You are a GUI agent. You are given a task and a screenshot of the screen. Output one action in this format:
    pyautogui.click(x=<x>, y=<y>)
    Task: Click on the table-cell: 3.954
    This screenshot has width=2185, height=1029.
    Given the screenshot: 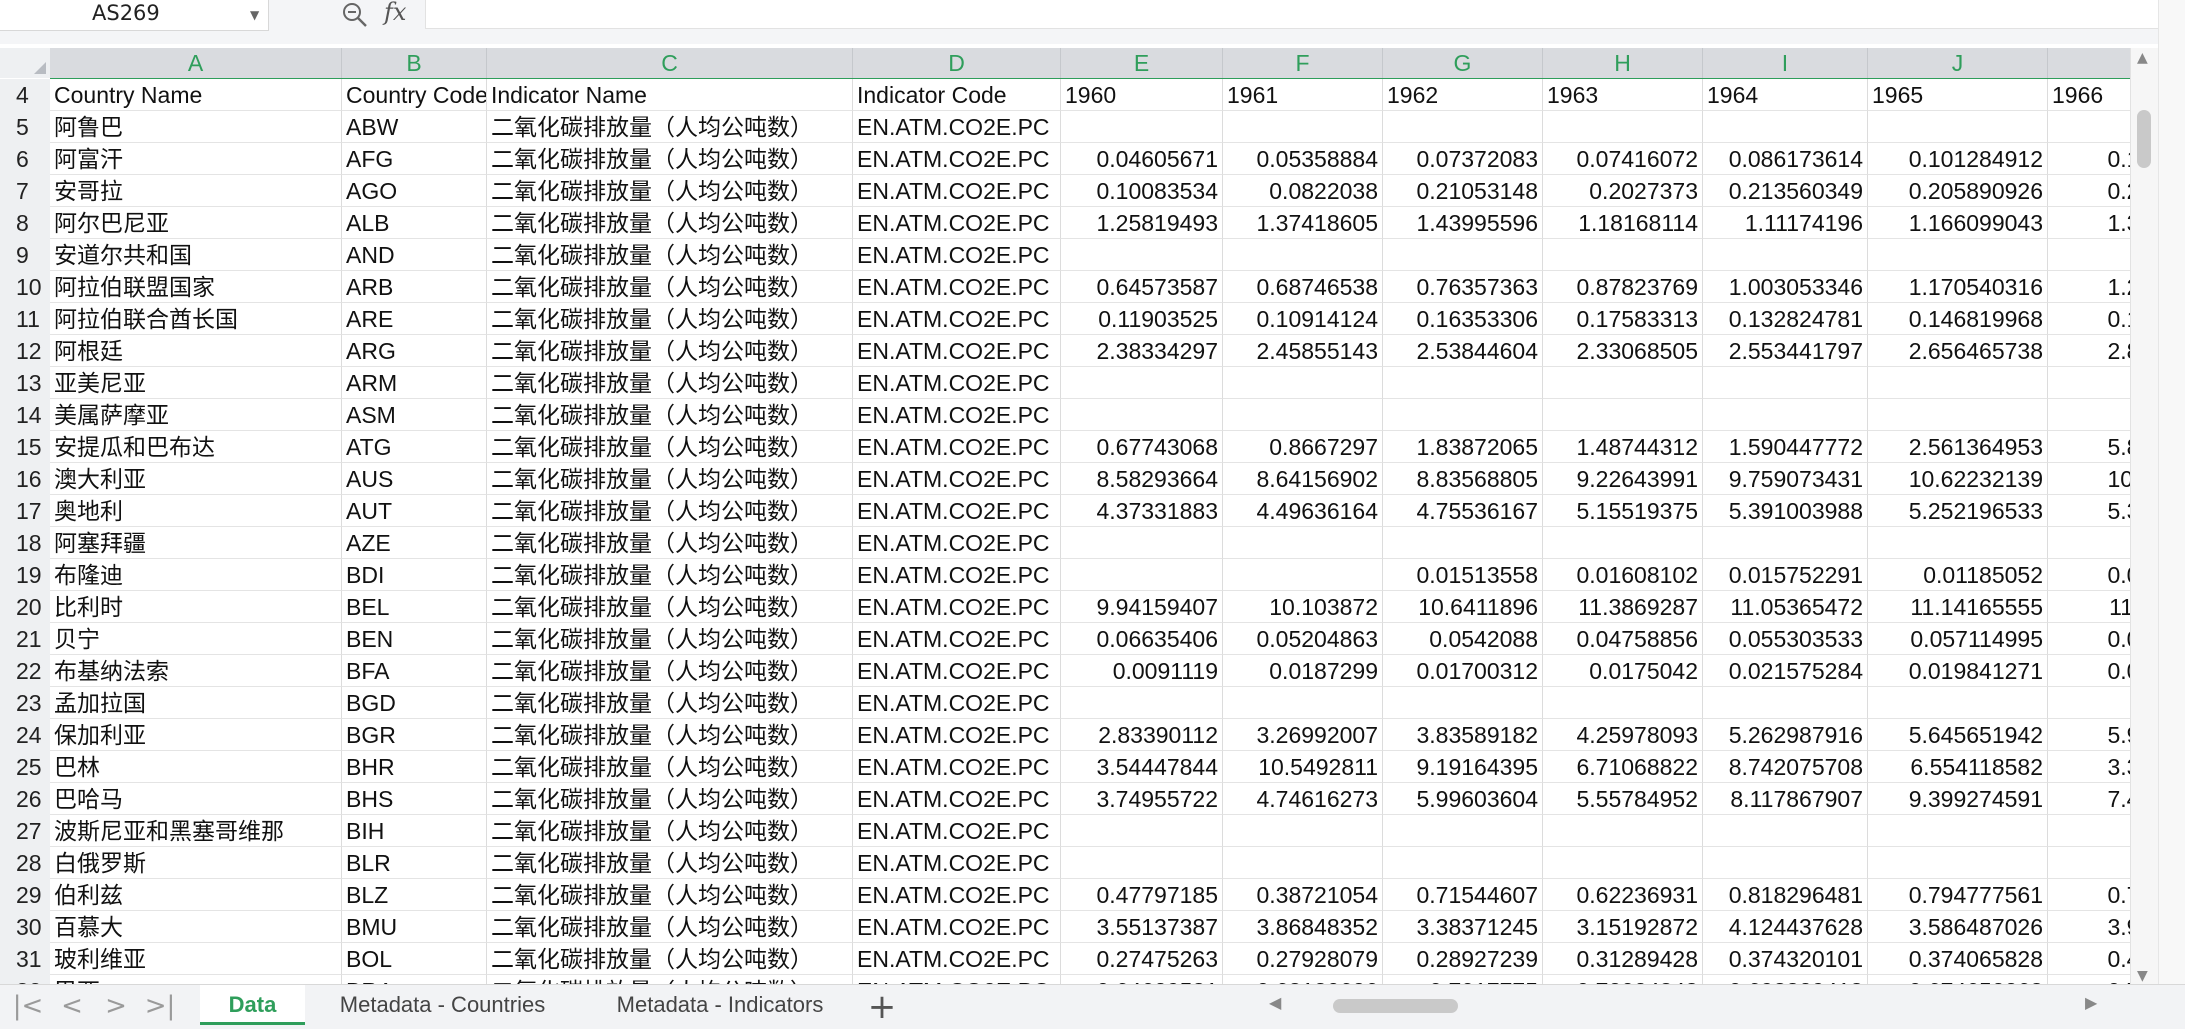 What is the action you would take?
    pyautogui.click(x=2089, y=927)
    